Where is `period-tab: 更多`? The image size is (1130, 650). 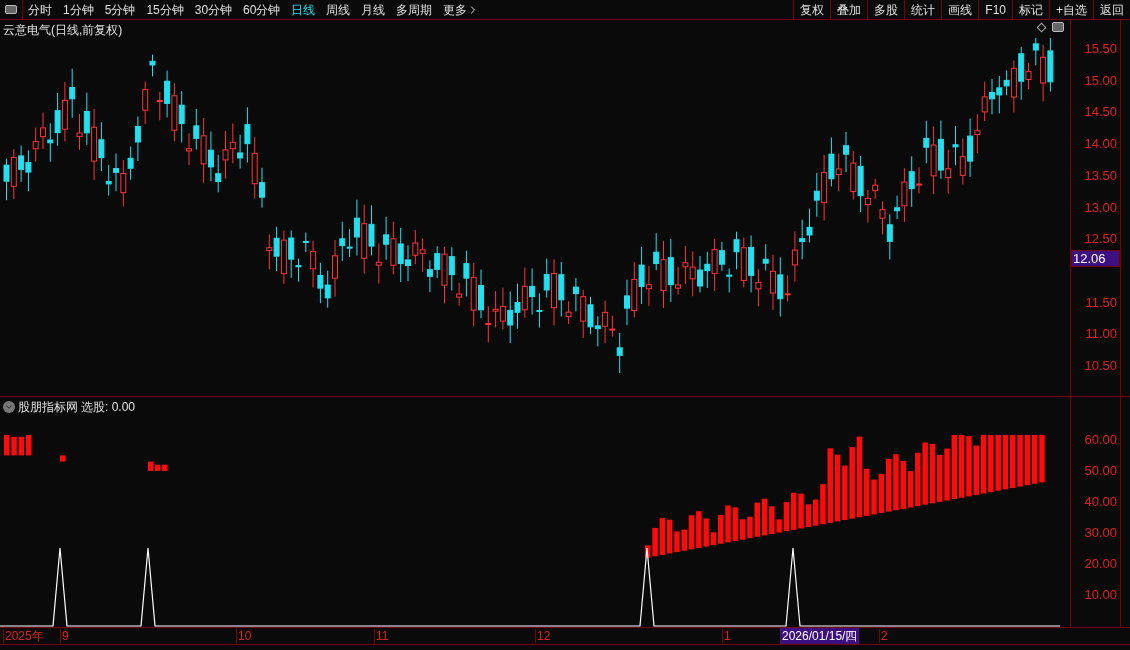 period-tab: 更多 is located at coordinates (461, 9).